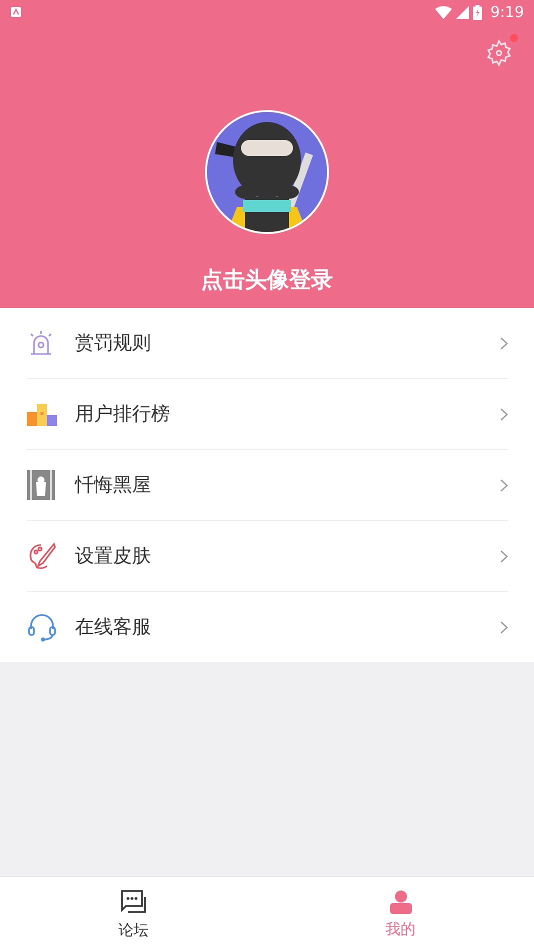  What do you see at coordinates (499, 53) in the screenshot?
I see `settings-icon` at bounding box center [499, 53].